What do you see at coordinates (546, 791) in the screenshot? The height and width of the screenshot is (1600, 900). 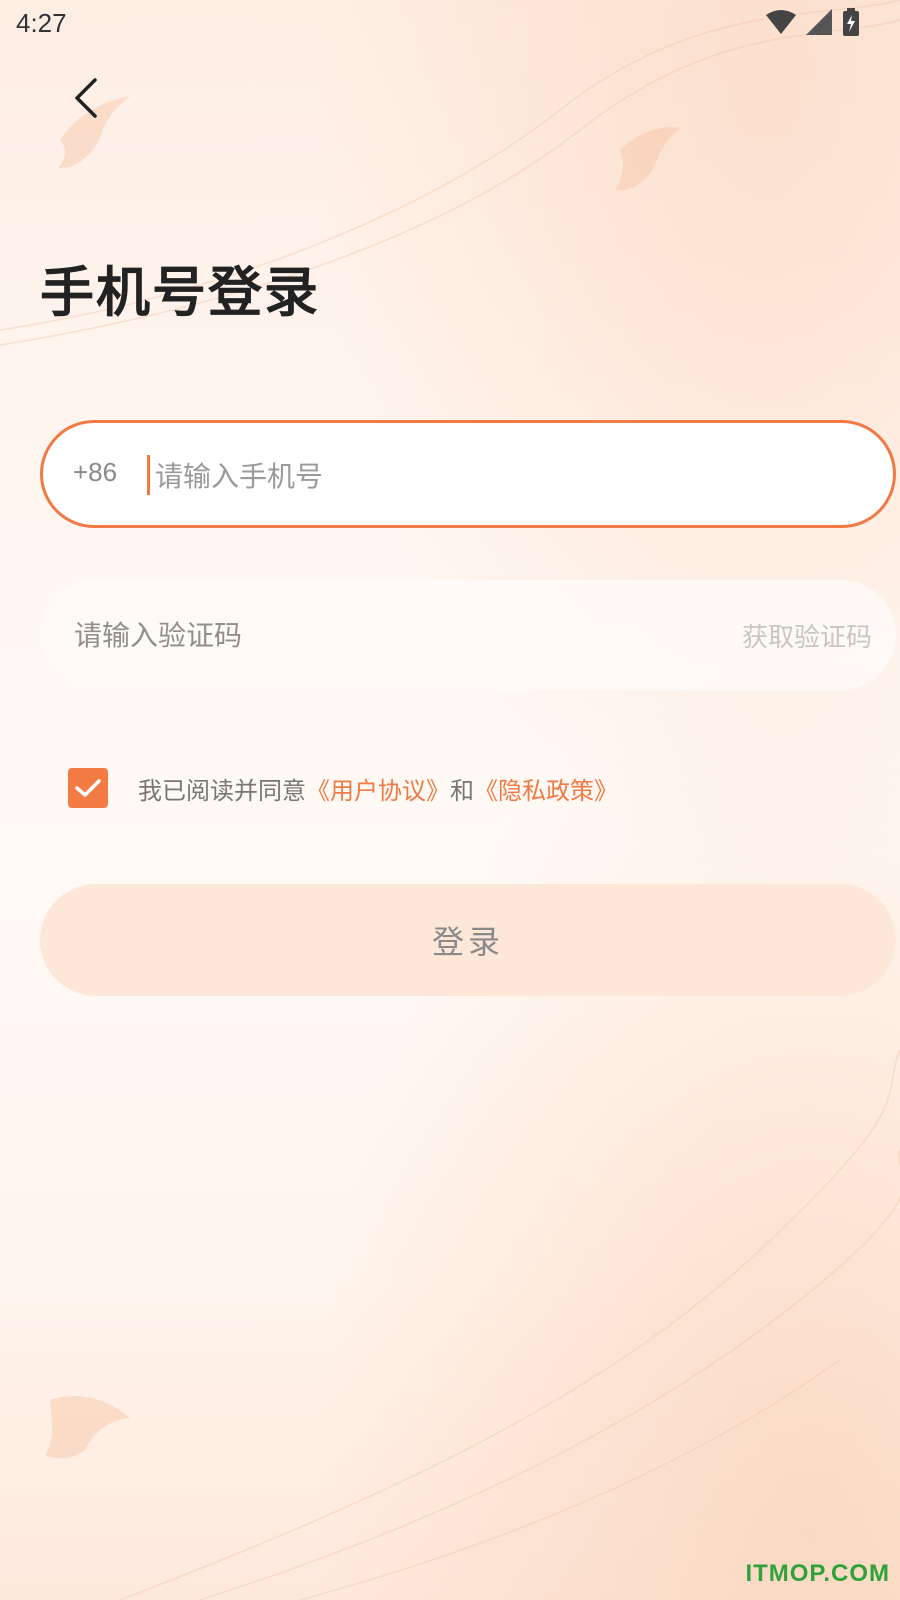 I see `privacy-policy-link: 《隐私政策》` at bounding box center [546, 791].